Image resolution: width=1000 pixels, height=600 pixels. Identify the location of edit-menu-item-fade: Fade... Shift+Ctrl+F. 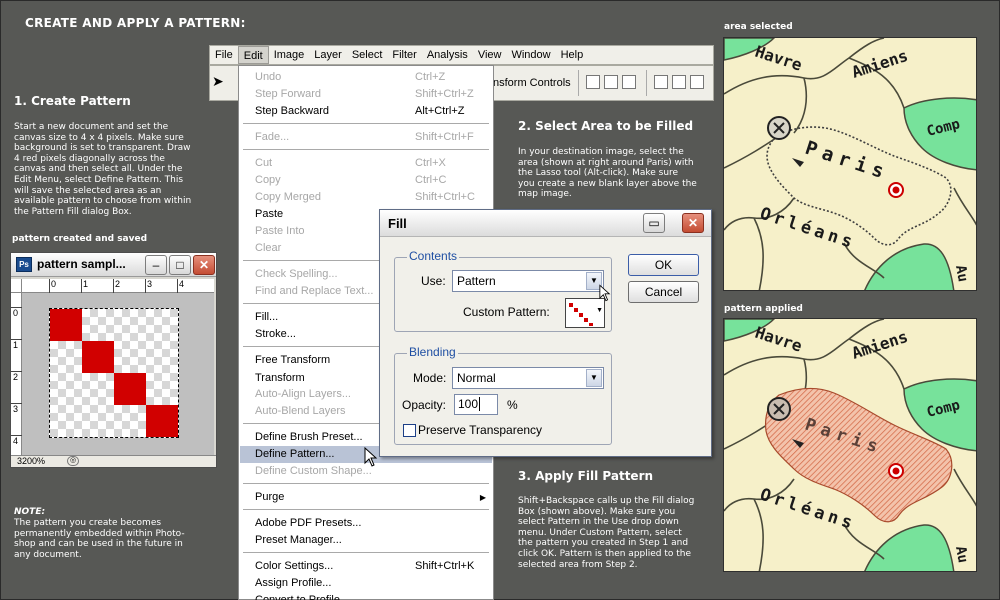
(366, 137).